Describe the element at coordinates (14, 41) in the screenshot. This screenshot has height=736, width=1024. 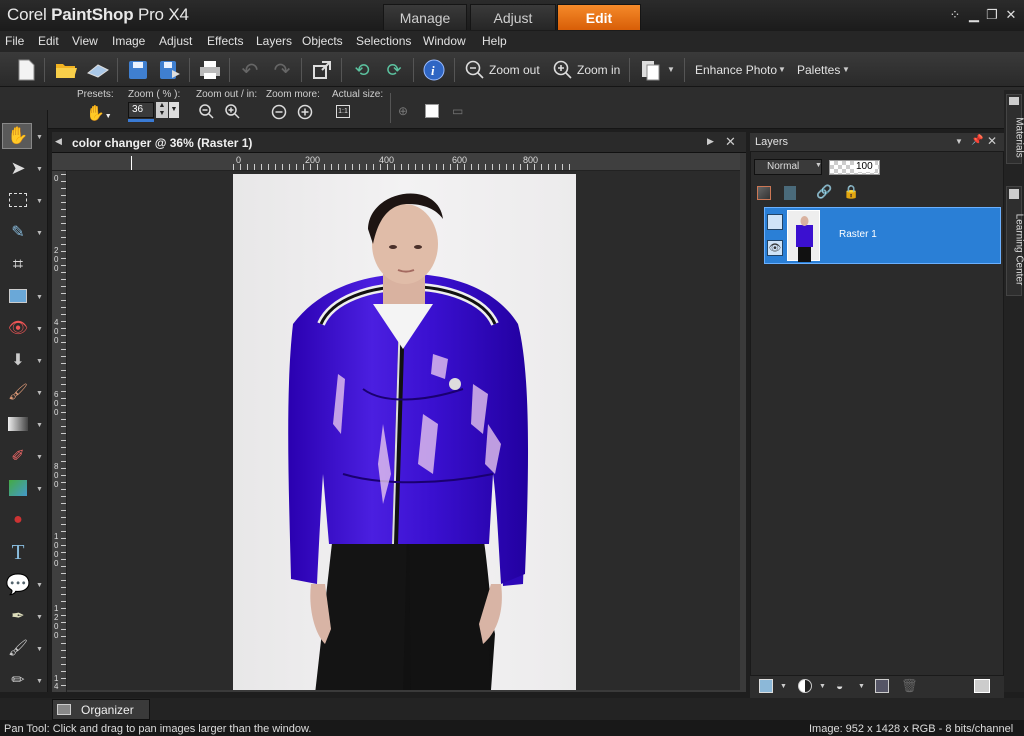
I see `menu-file: File` at that location.